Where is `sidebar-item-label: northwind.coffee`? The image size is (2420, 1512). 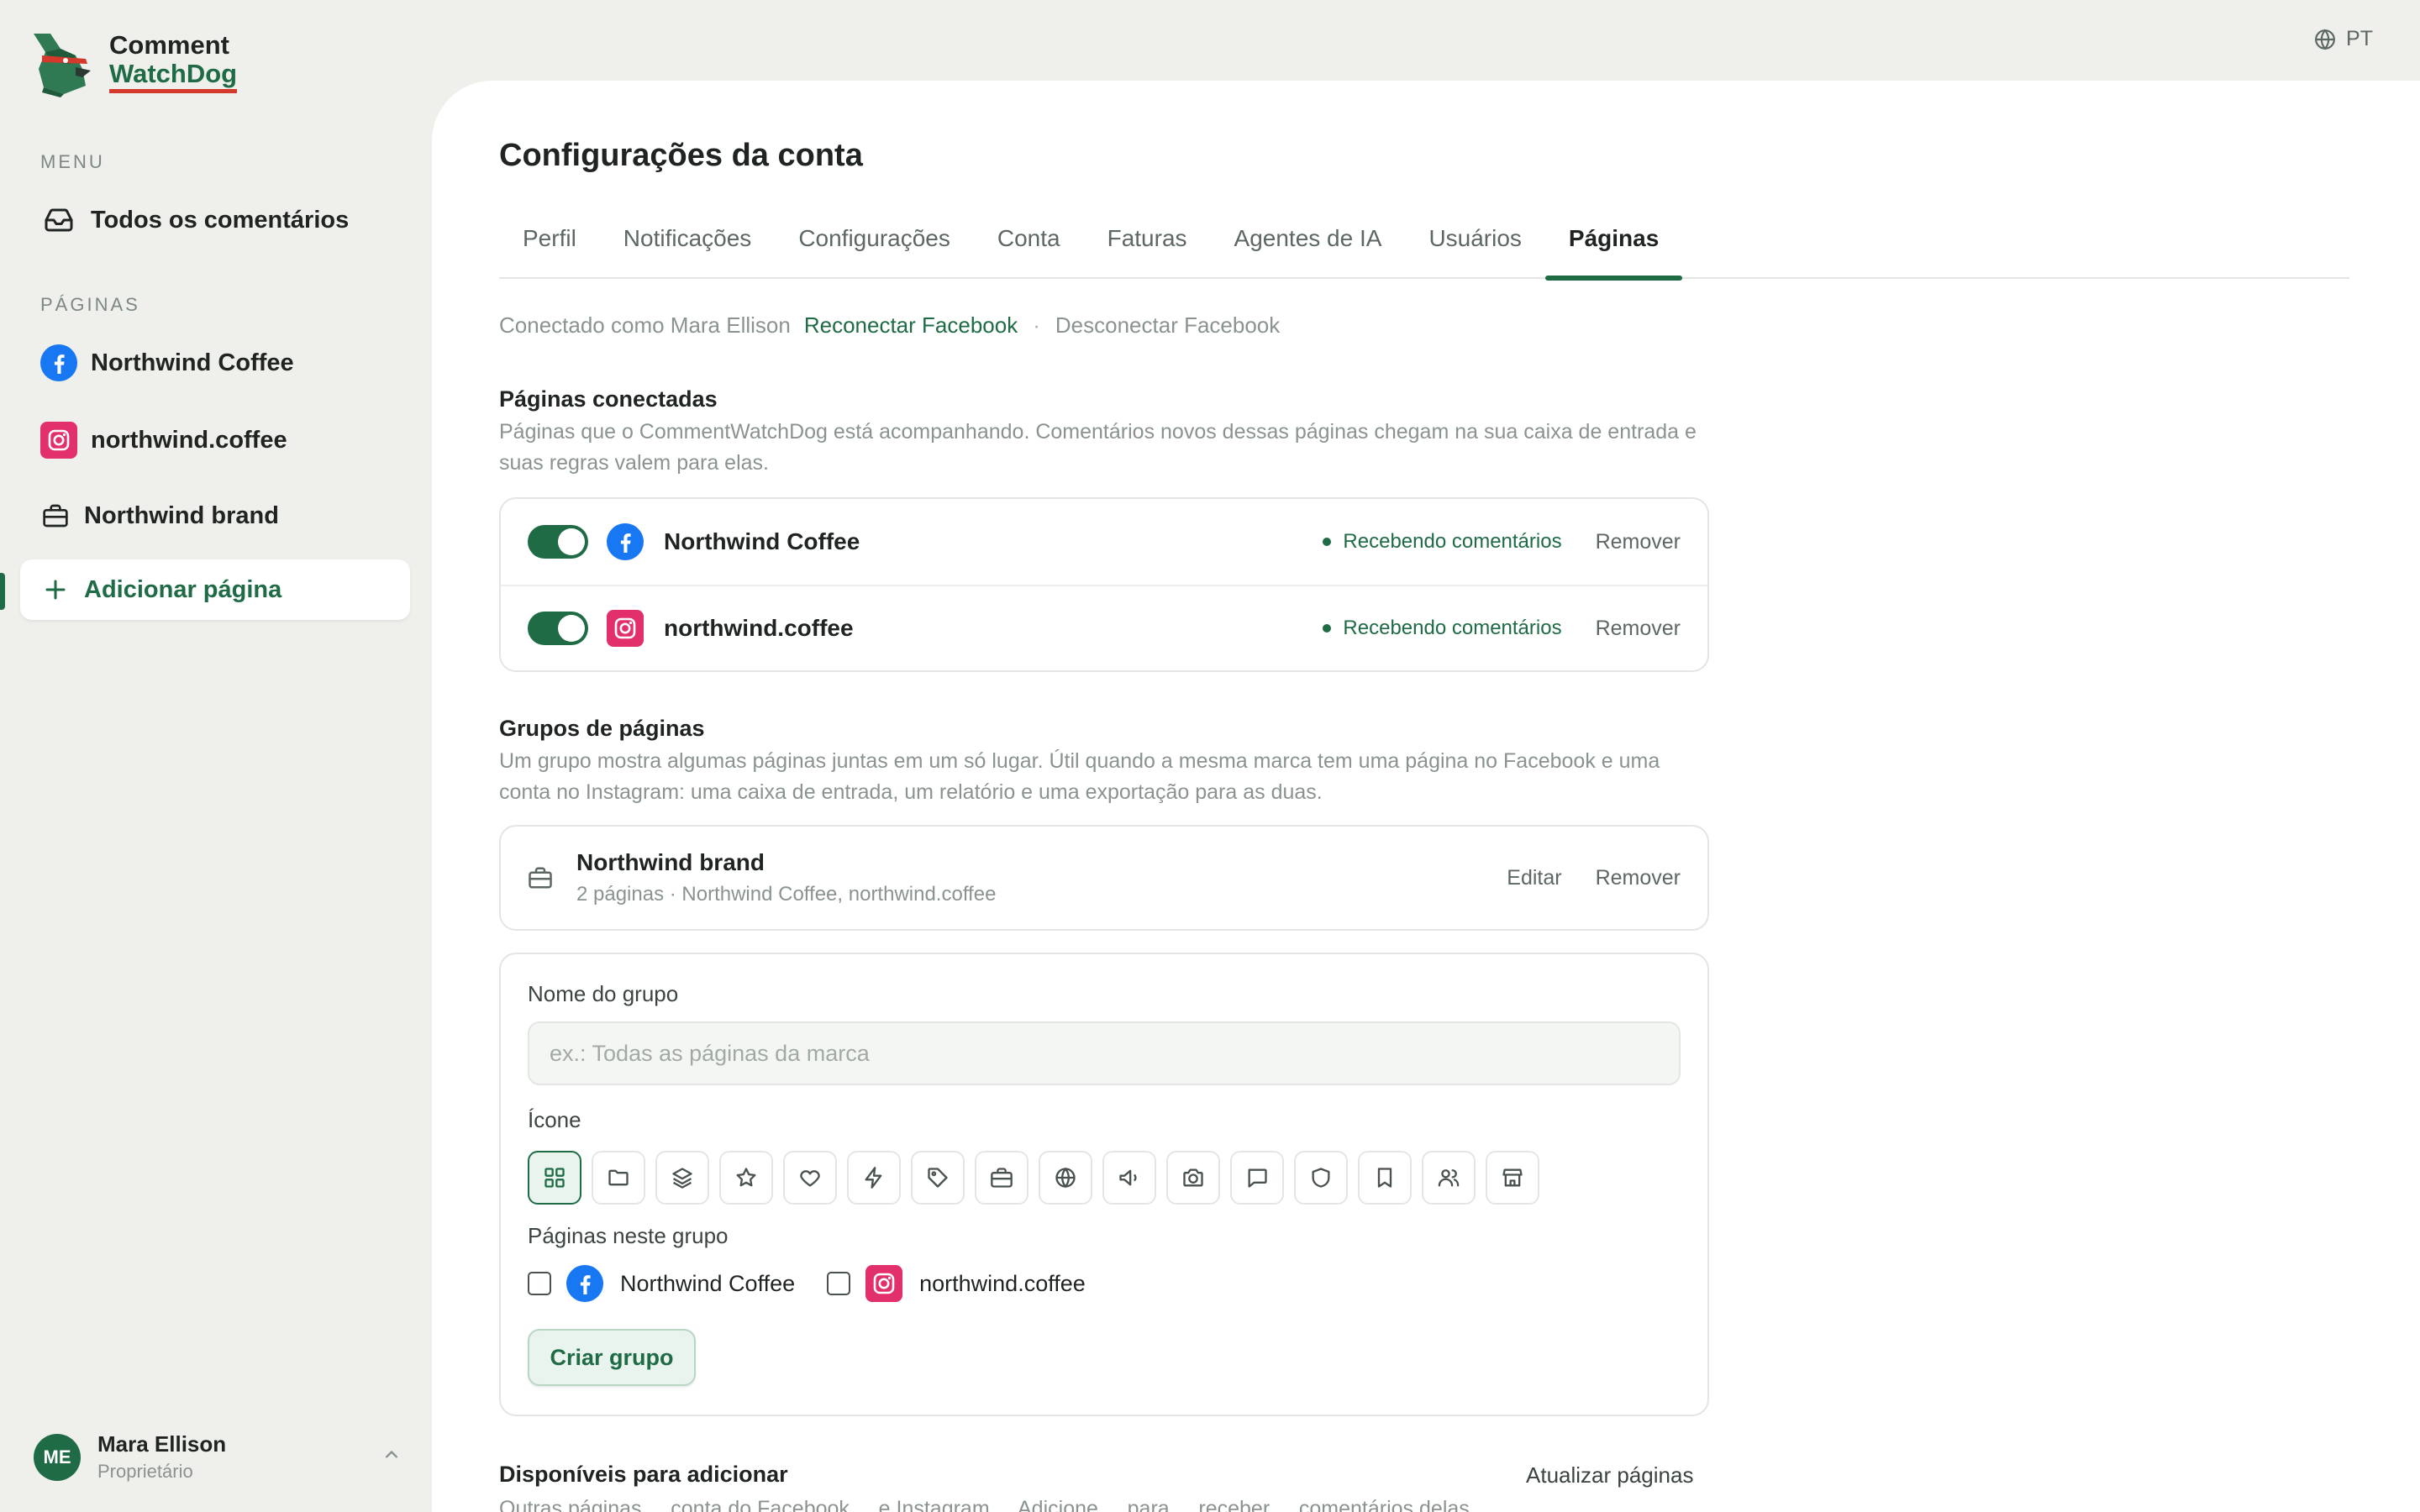
sidebar-item-label: northwind.coffee is located at coordinates (189, 440).